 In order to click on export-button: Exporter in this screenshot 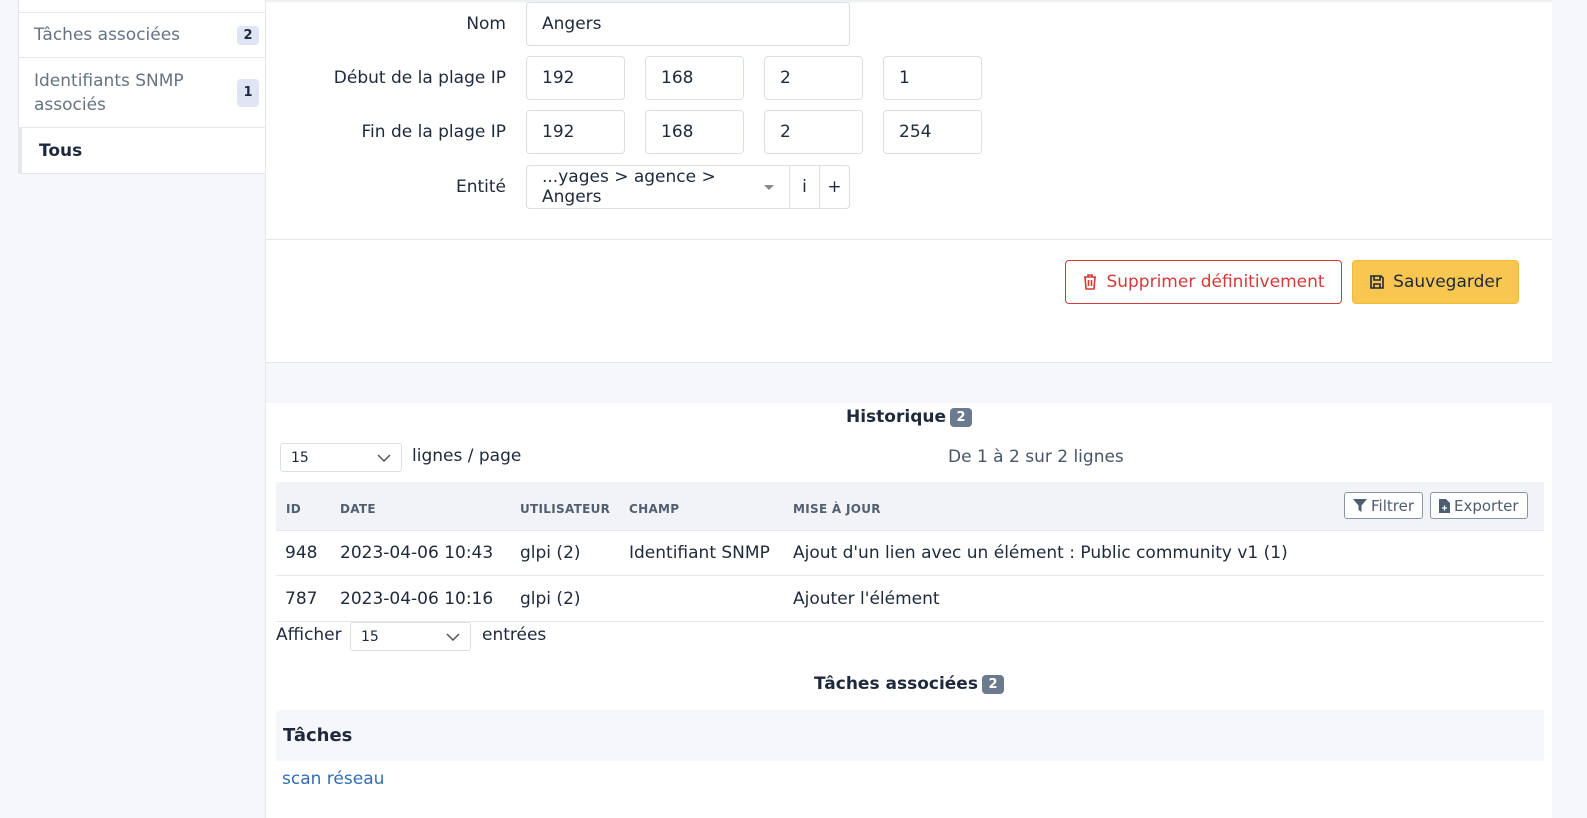, I will do `click(1479, 505)`.